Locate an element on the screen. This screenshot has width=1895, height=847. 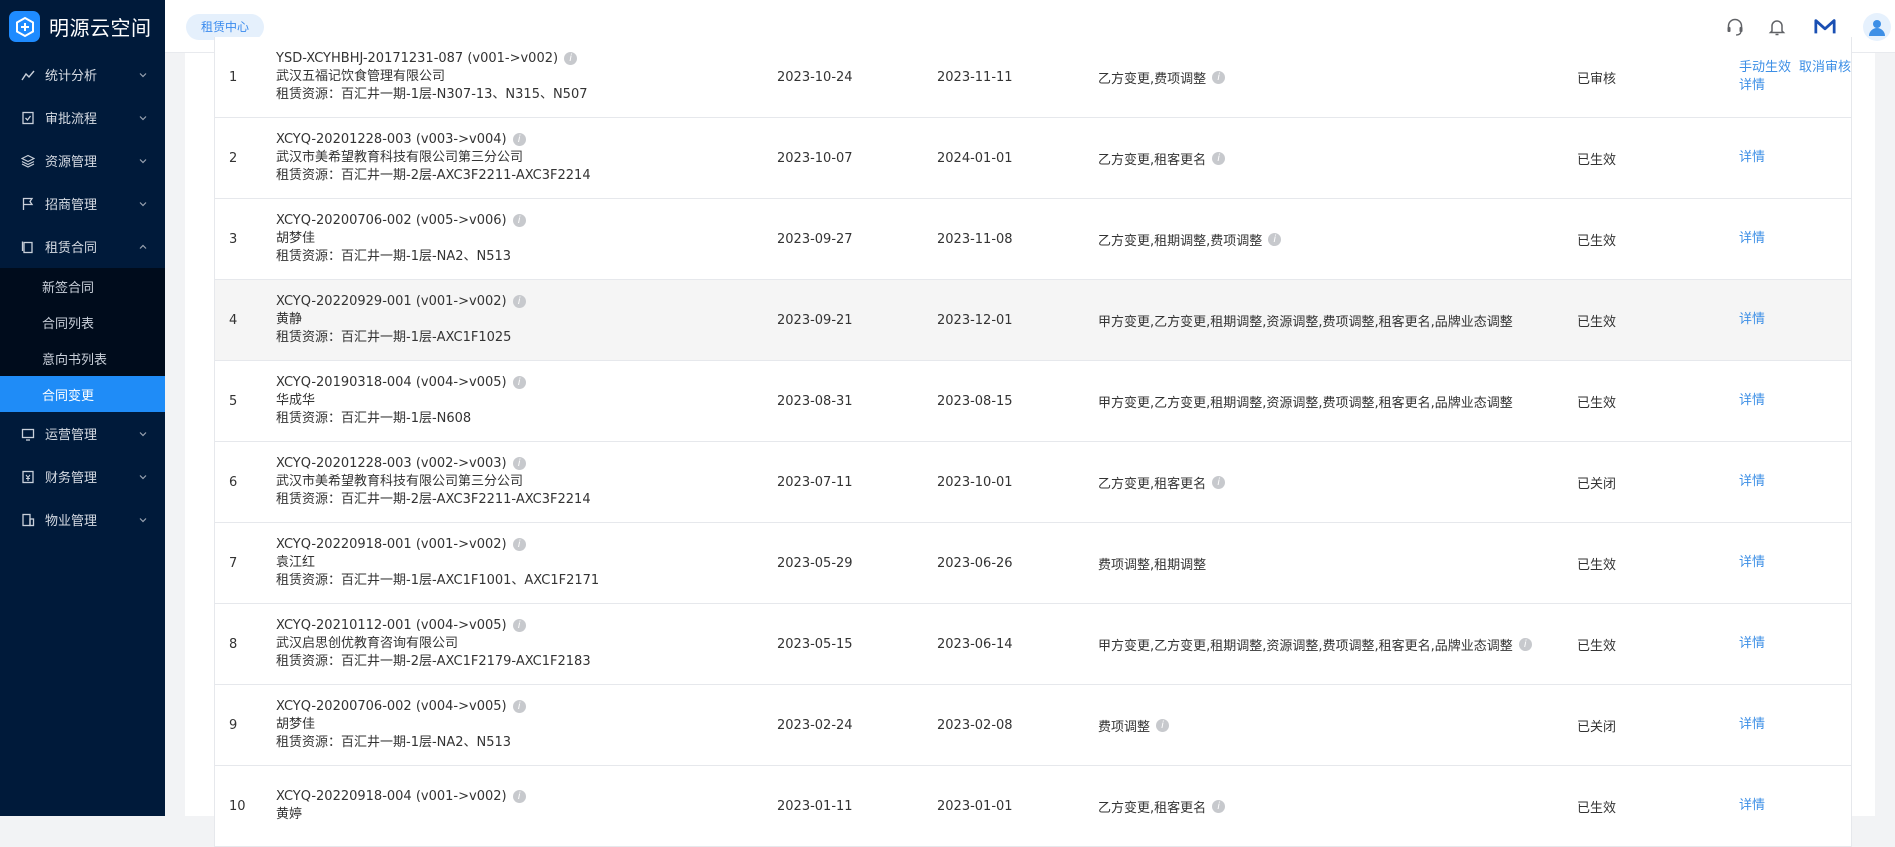
manual-effective-link: 手动生效 is located at coordinates (1765, 68).